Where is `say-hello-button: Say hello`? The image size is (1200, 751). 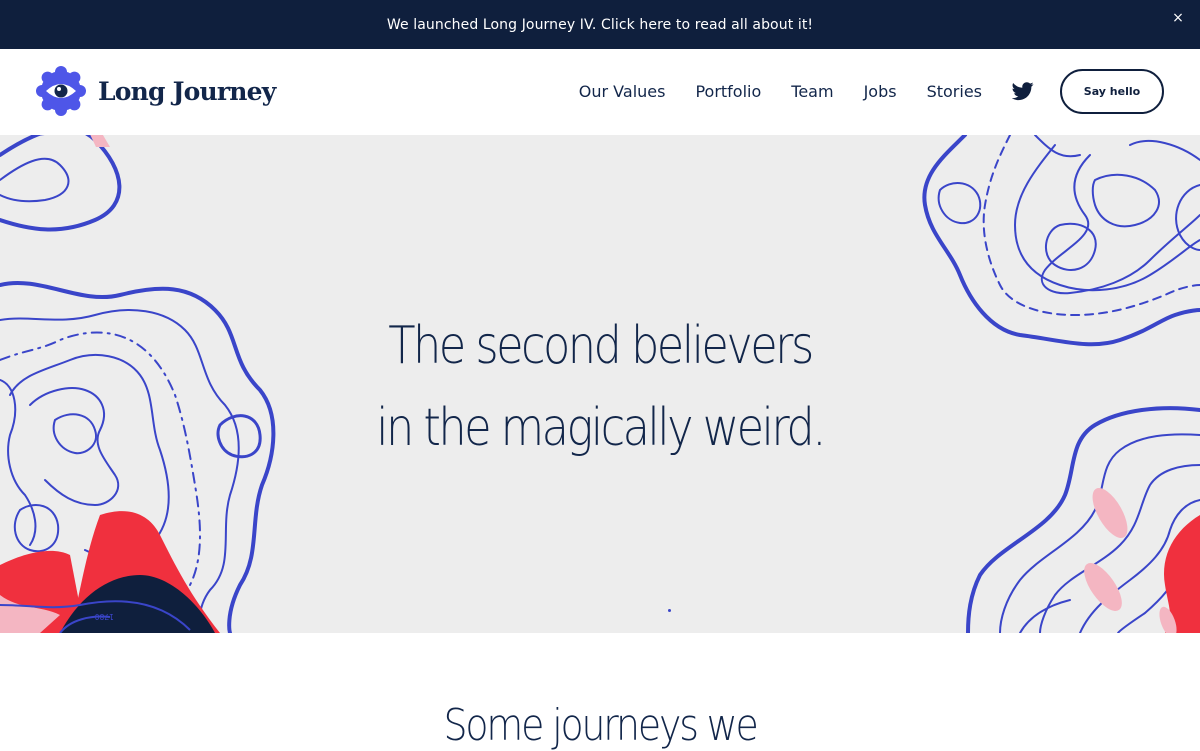 say-hello-button: Say hello is located at coordinates (1112, 91).